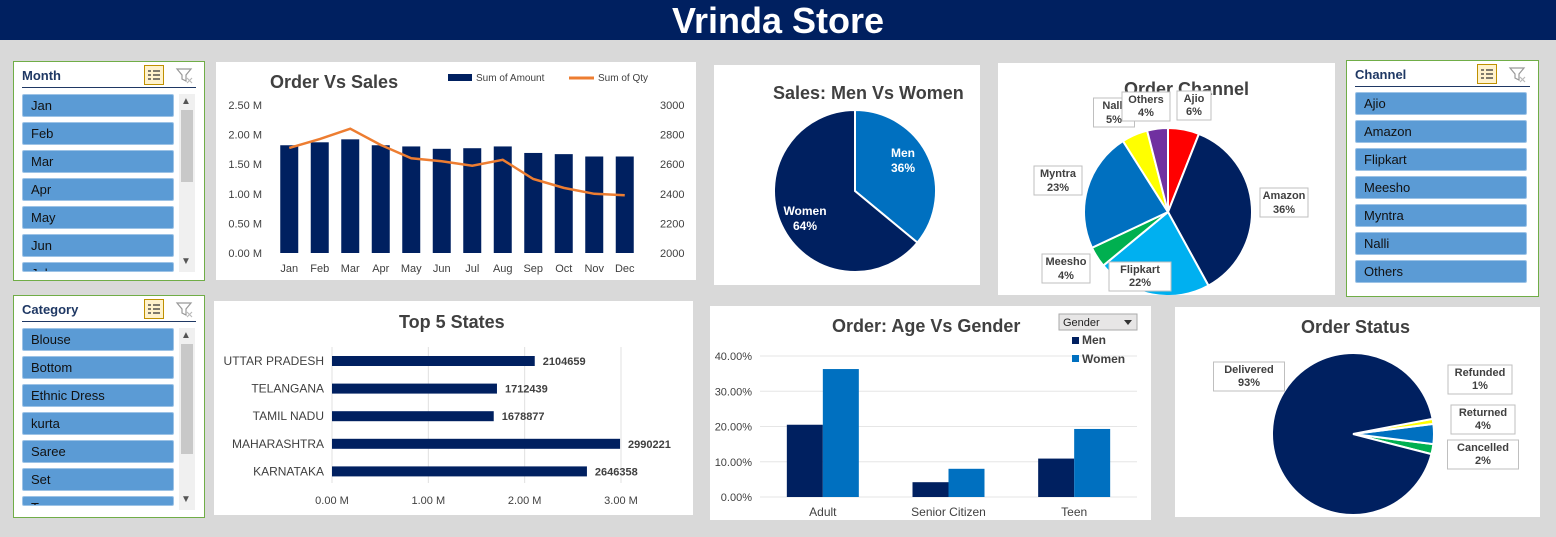 The width and height of the screenshot is (1556, 537). Describe the element at coordinates (109, 321) in the screenshot. I see `slicer-divider` at that location.